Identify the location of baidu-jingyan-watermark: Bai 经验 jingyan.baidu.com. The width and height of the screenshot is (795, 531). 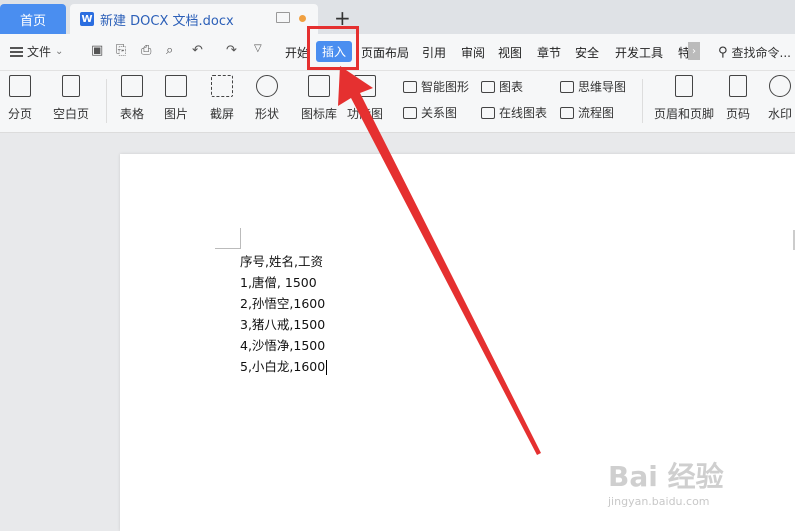
(666, 481).